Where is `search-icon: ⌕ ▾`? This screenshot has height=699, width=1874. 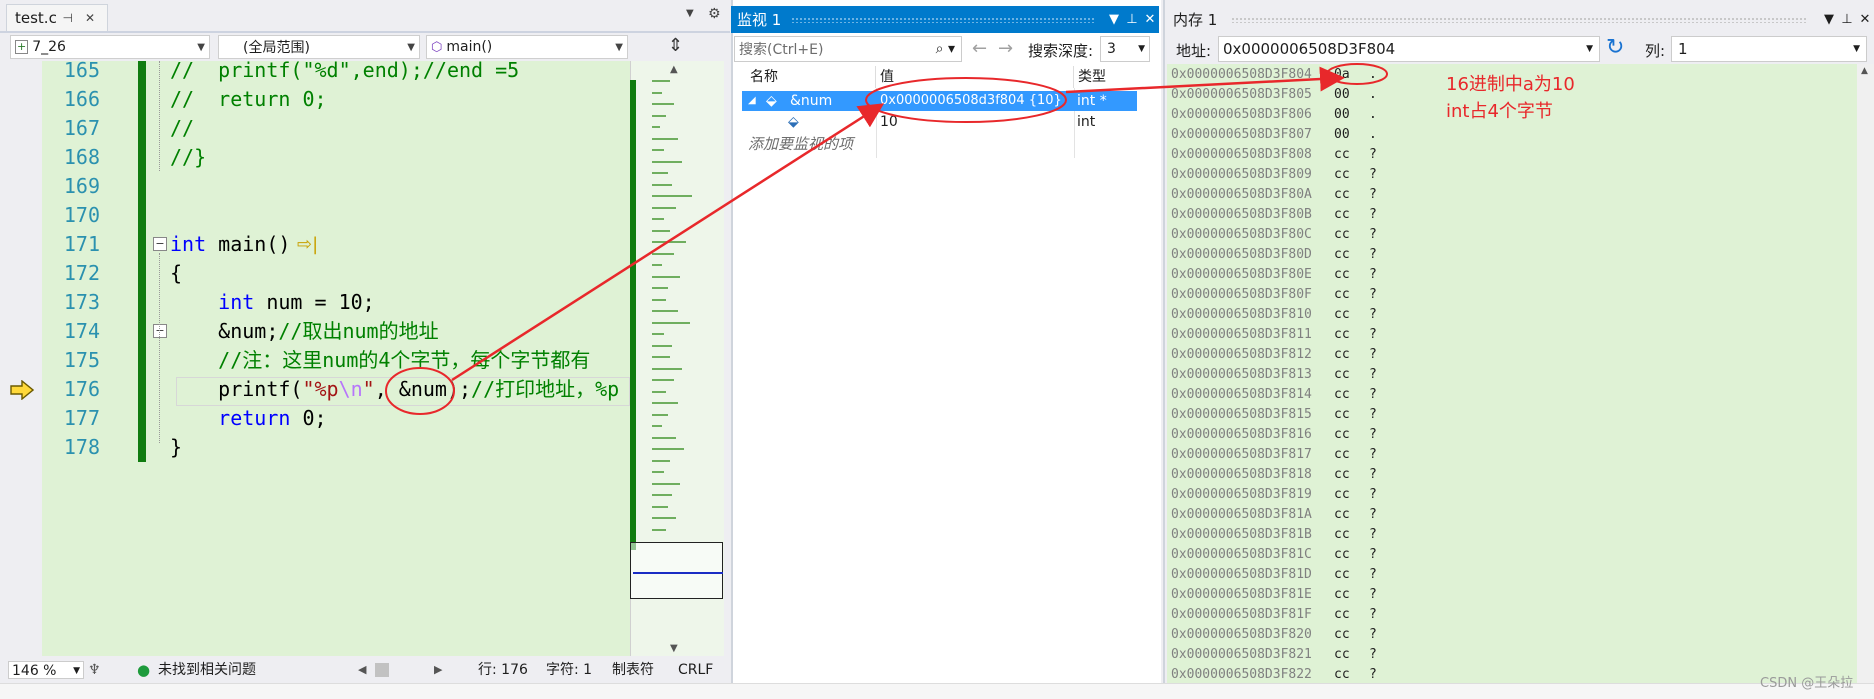 search-icon: ⌕ ▾ is located at coordinates (945, 49).